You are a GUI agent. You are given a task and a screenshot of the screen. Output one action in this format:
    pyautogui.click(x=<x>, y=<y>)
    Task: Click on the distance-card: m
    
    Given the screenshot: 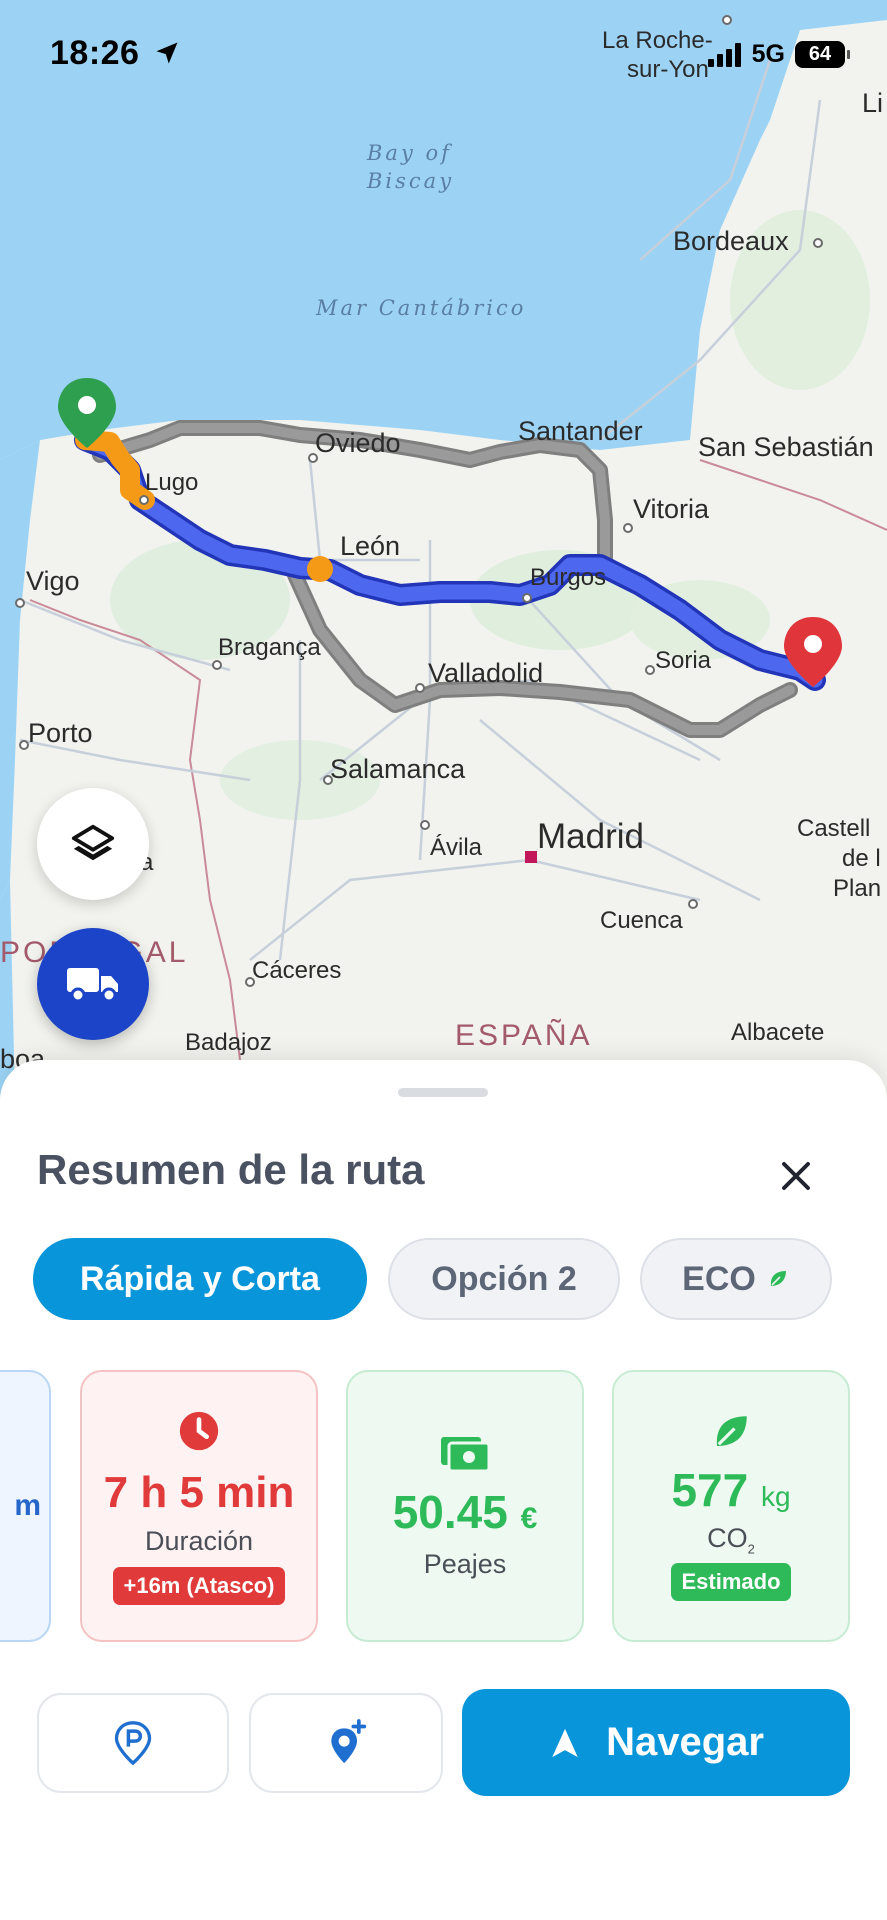 What is the action you would take?
    pyautogui.click(x=25, y=1506)
    